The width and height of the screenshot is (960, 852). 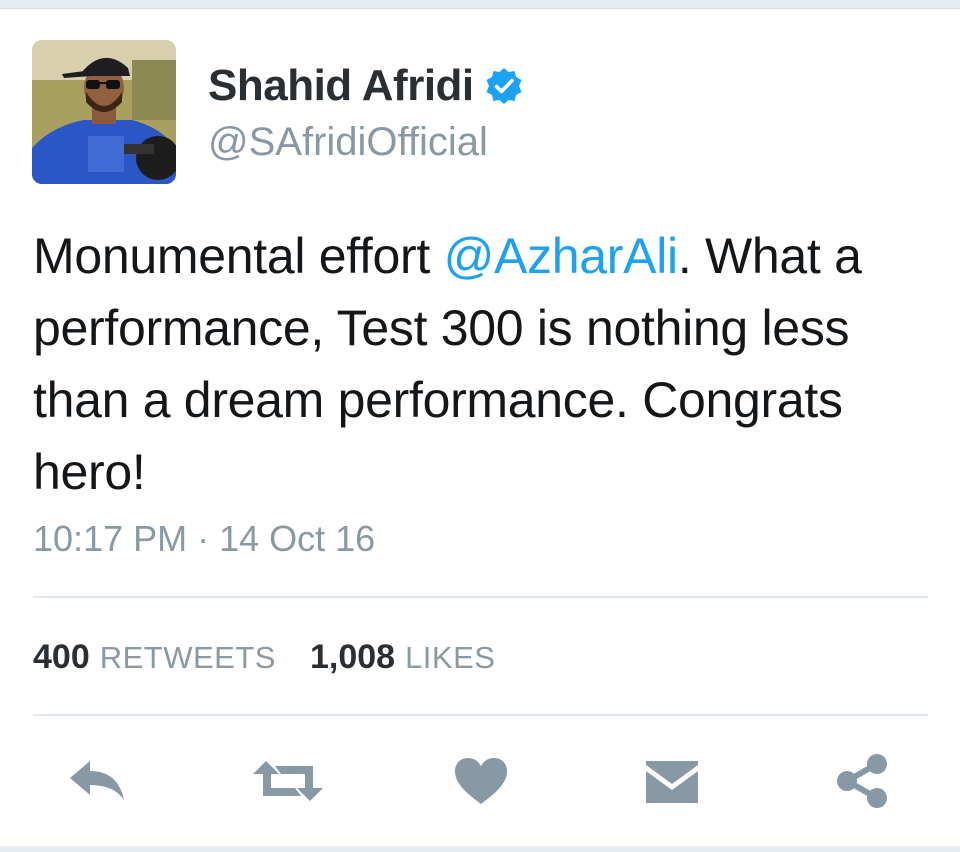 I want to click on retweets-count: 400, so click(x=61, y=657).